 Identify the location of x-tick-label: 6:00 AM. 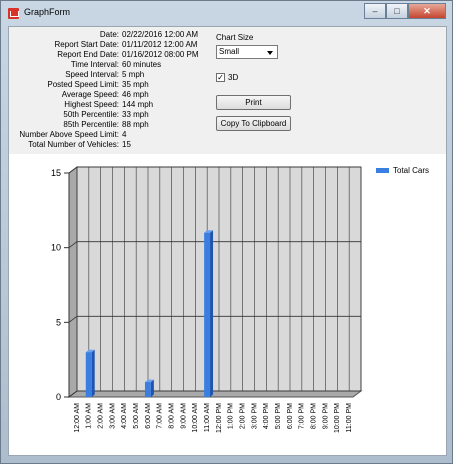
(148, 416).